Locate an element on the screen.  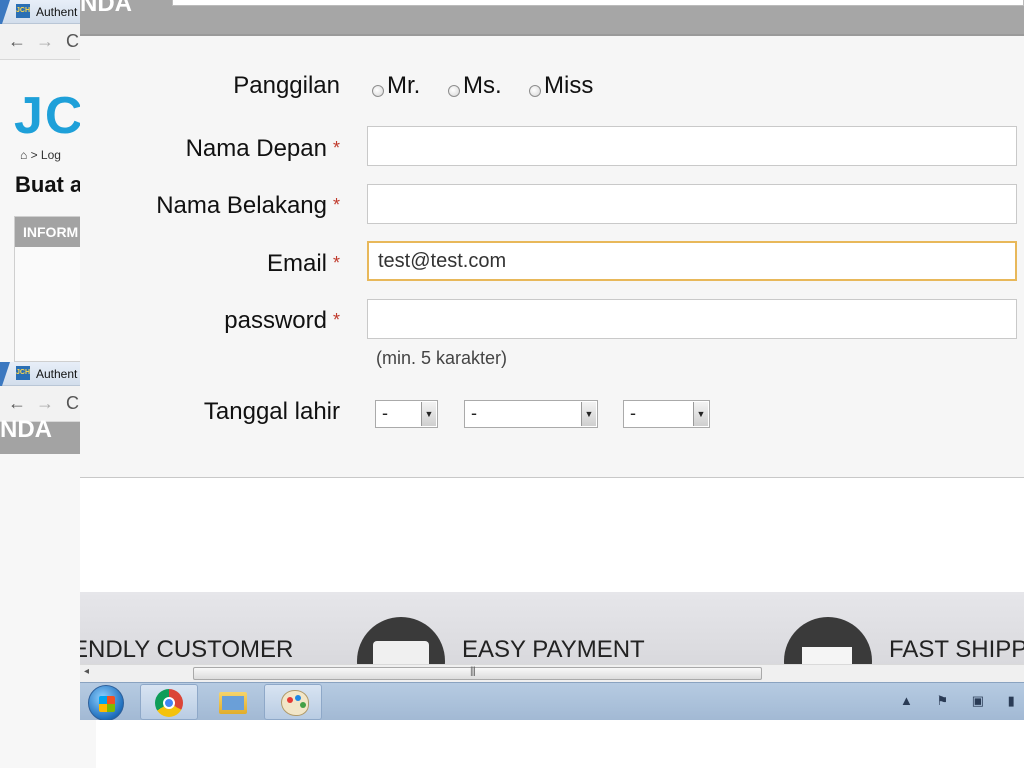
truck-icon is located at coordinates (827, 655).